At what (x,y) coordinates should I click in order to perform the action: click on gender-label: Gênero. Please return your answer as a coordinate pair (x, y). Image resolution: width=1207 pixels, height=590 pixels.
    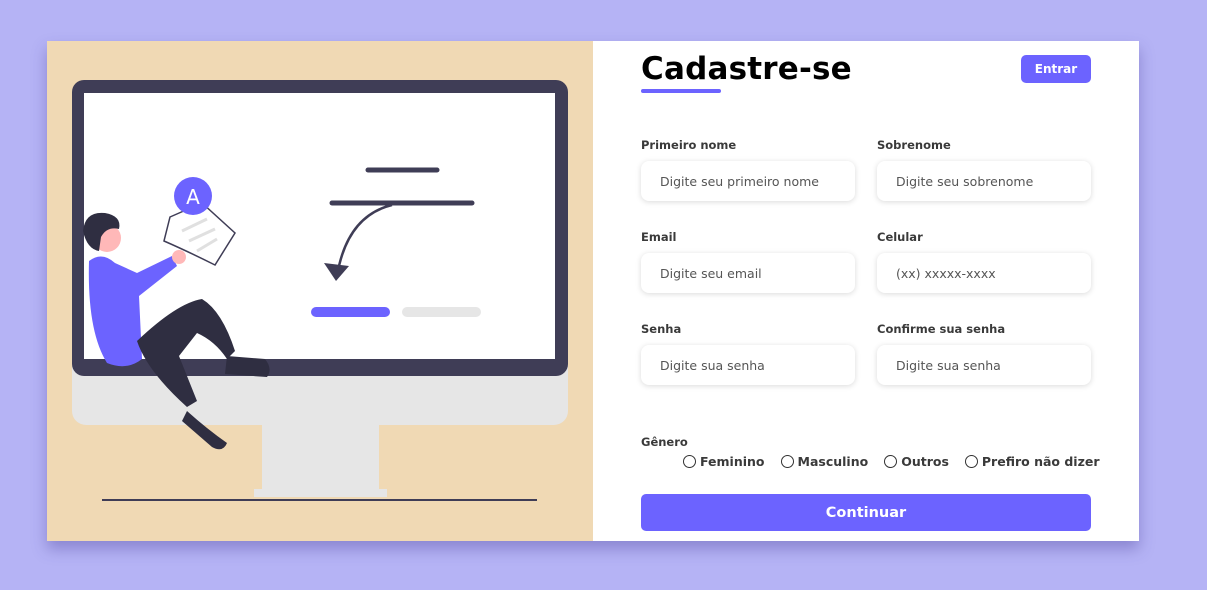
    Looking at the image, I should click on (664, 442).